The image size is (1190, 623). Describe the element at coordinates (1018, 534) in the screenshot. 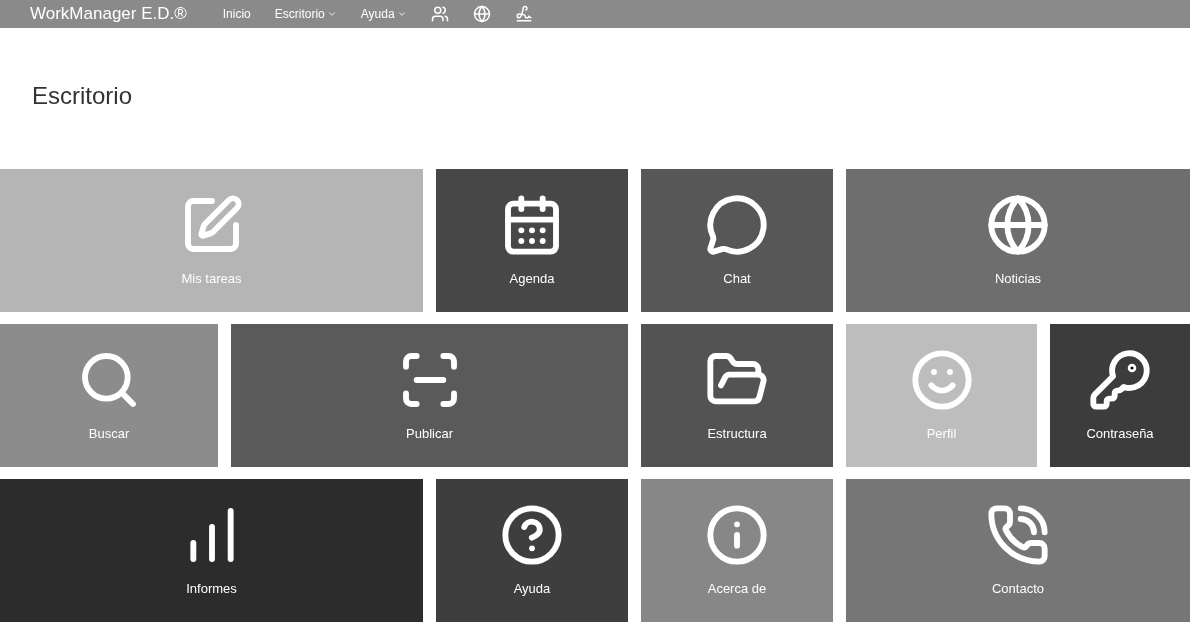

I see `phone-icon` at that location.